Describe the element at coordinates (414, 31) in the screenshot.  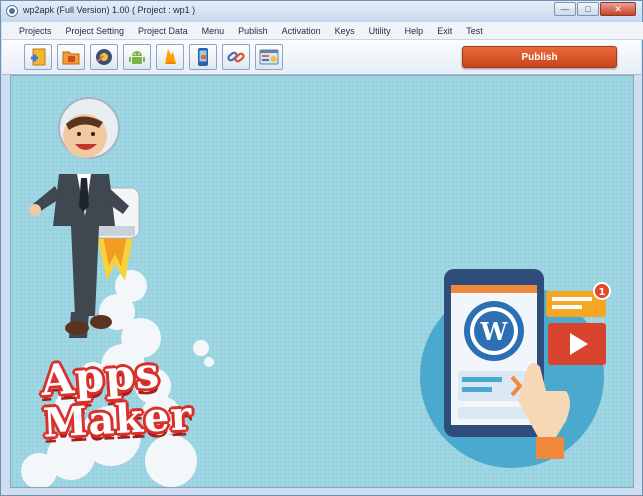
I see `menu-help: Help` at that location.